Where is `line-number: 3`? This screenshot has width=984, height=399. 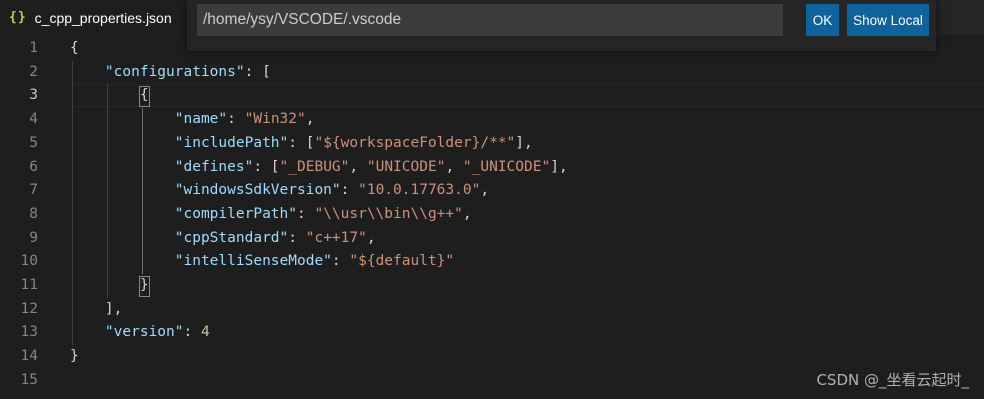 line-number: 3 is located at coordinates (33, 95).